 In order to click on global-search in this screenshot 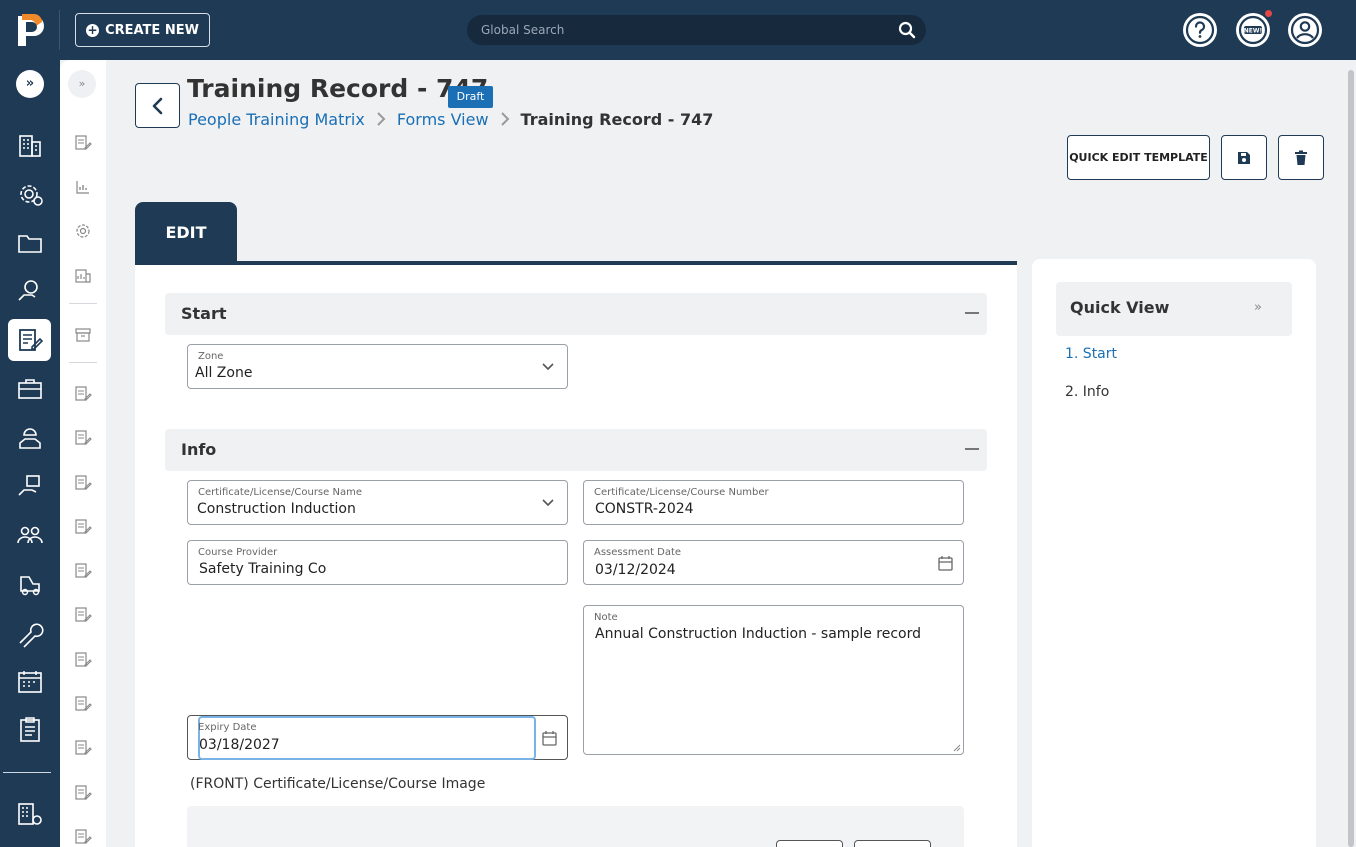, I will do `click(696, 30)`.